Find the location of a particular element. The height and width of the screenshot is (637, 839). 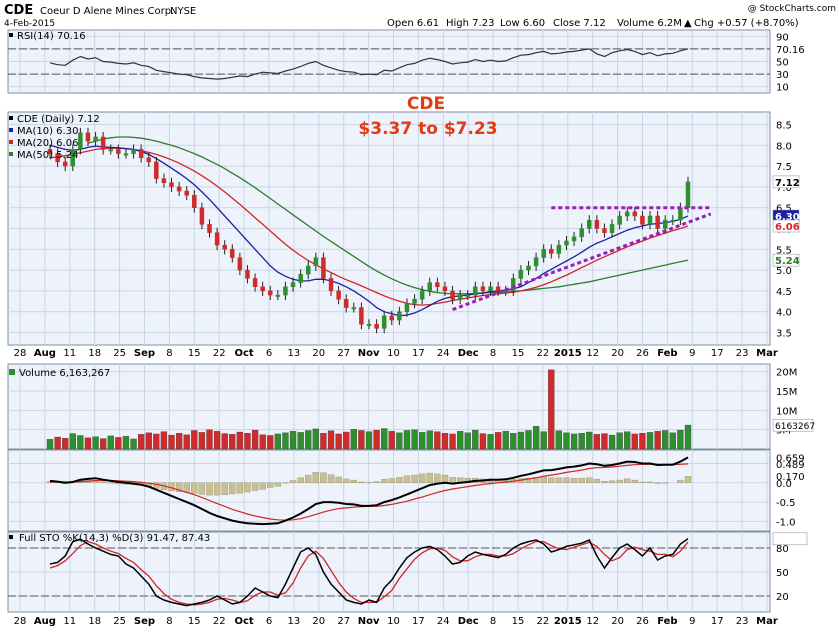

ma50-legend: MA(50) 5.24 is located at coordinates (47, 155).